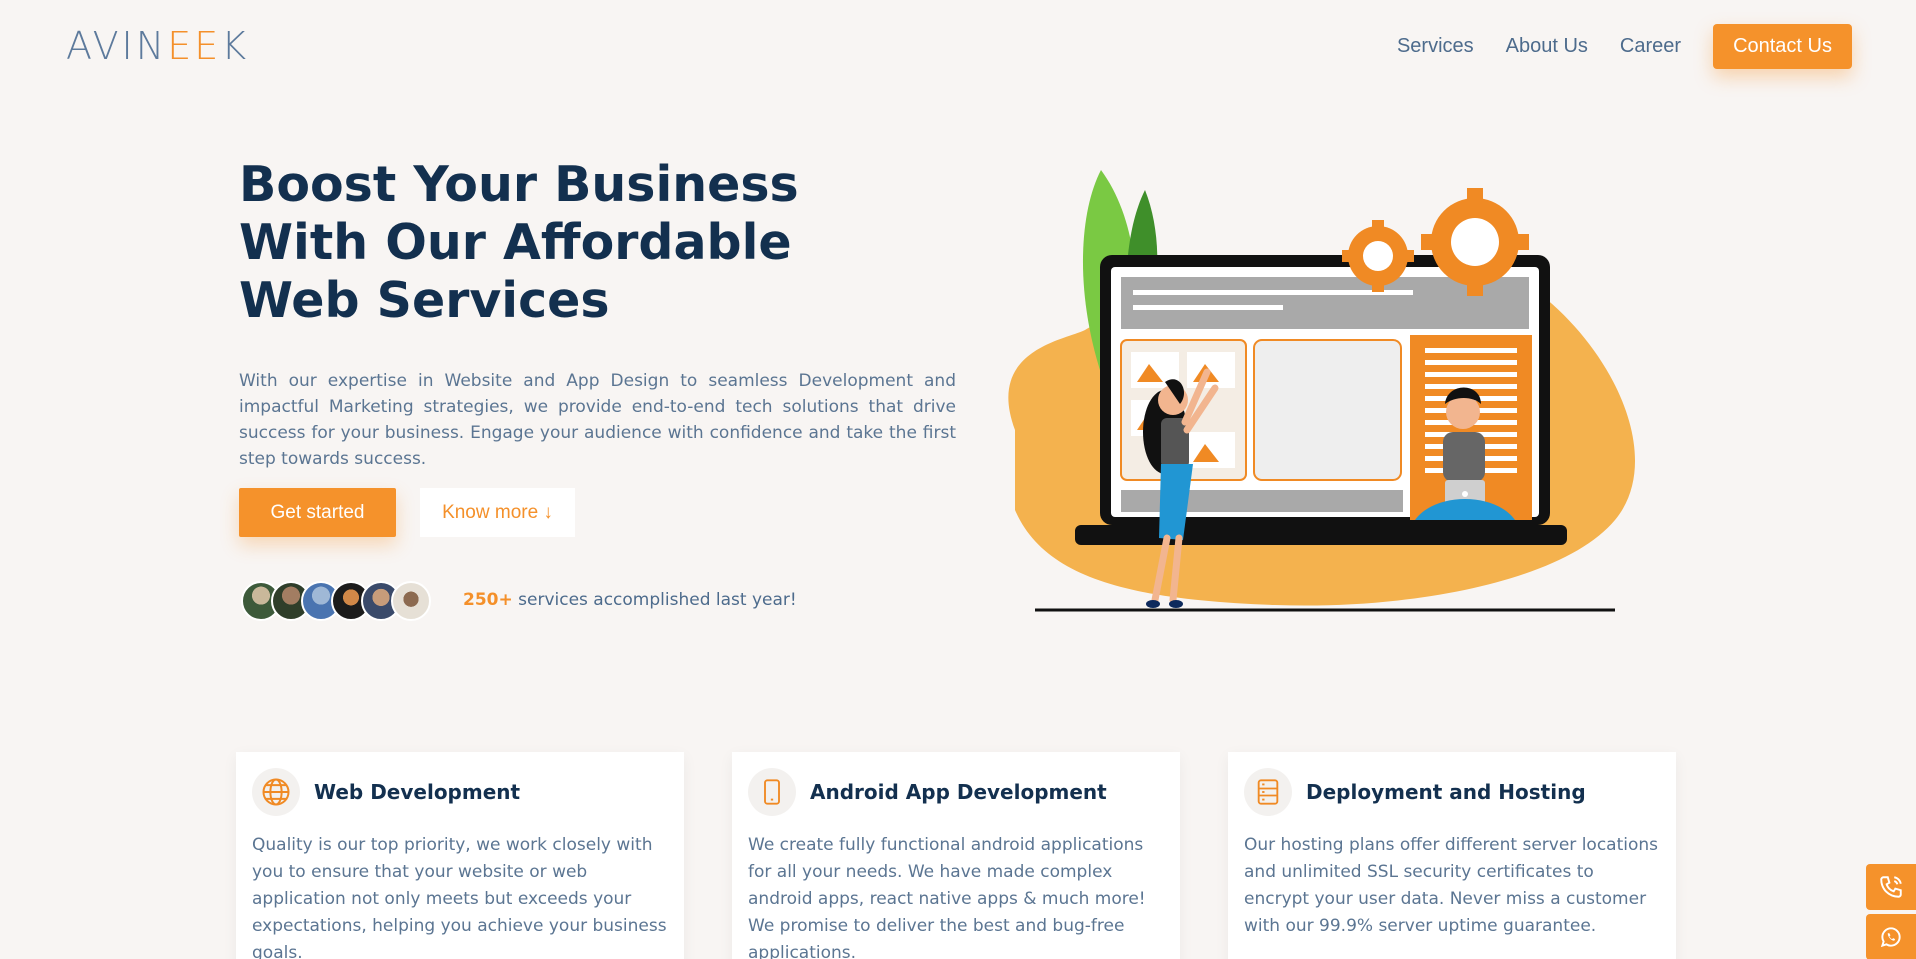  What do you see at coordinates (1650, 46) in the screenshot?
I see `nav-career: Career` at bounding box center [1650, 46].